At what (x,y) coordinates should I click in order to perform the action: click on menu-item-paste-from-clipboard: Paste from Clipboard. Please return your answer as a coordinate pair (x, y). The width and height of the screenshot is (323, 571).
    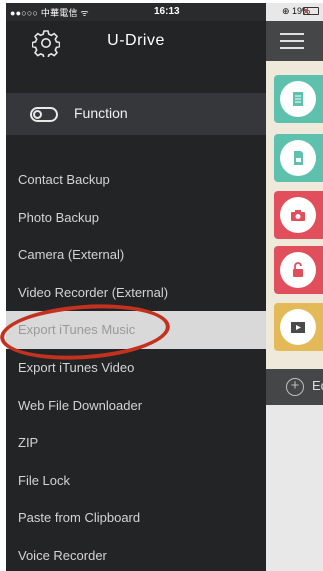
    Looking at the image, I should click on (136, 518).